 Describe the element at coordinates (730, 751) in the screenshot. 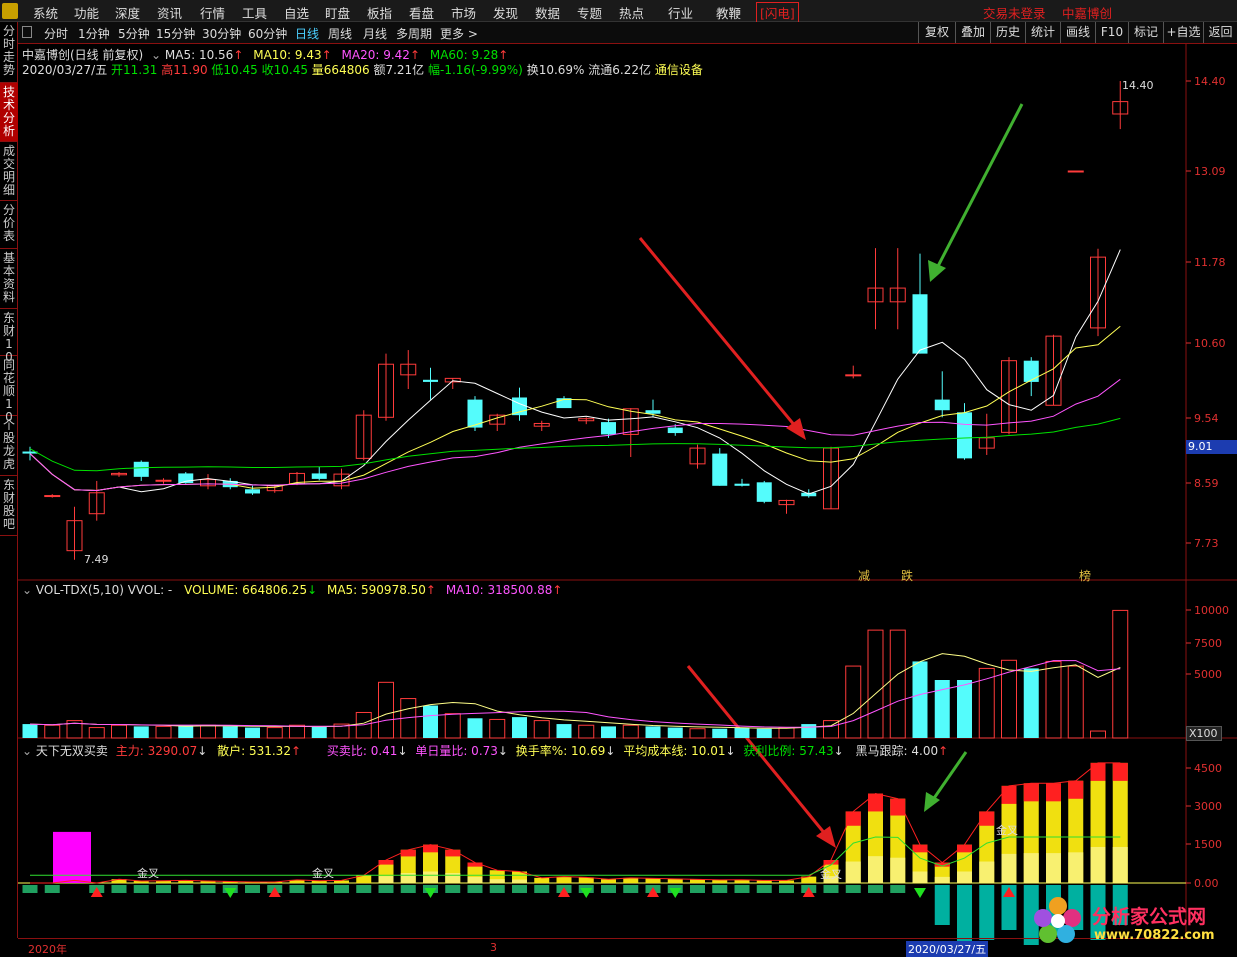

I see `cost-arrow-icon: ↓` at that location.